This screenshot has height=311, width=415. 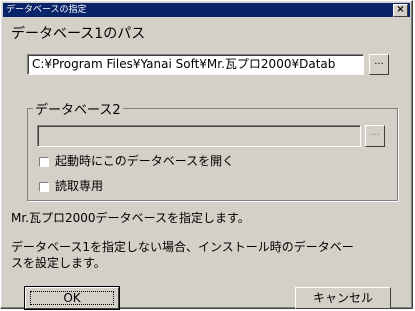 What do you see at coordinates (78, 34) in the screenshot?
I see `db1-label: データベース1のパス` at bounding box center [78, 34].